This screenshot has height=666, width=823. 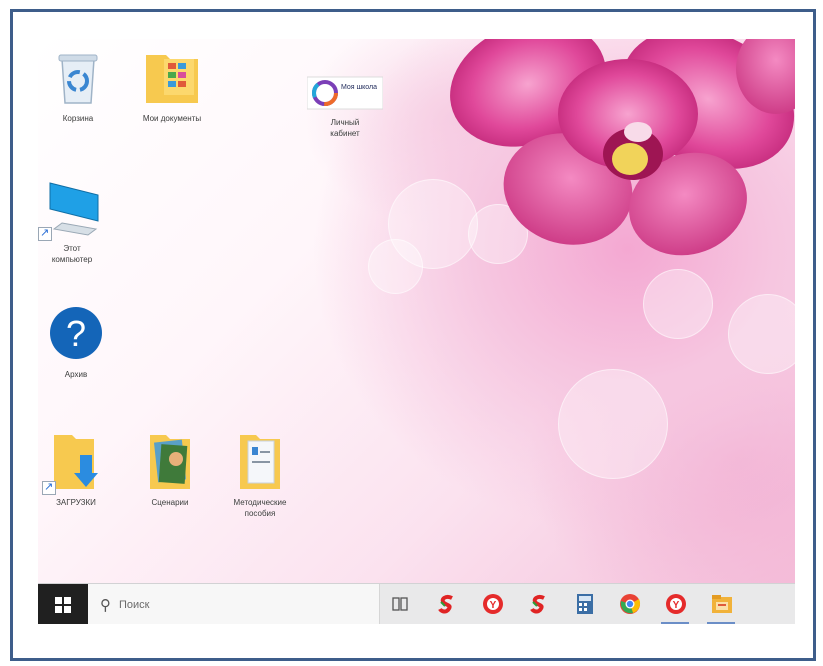 What do you see at coordinates (172, 118) in the screenshot?
I see `desktop-icon-label: Мои документы` at bounding box center [172, 118].